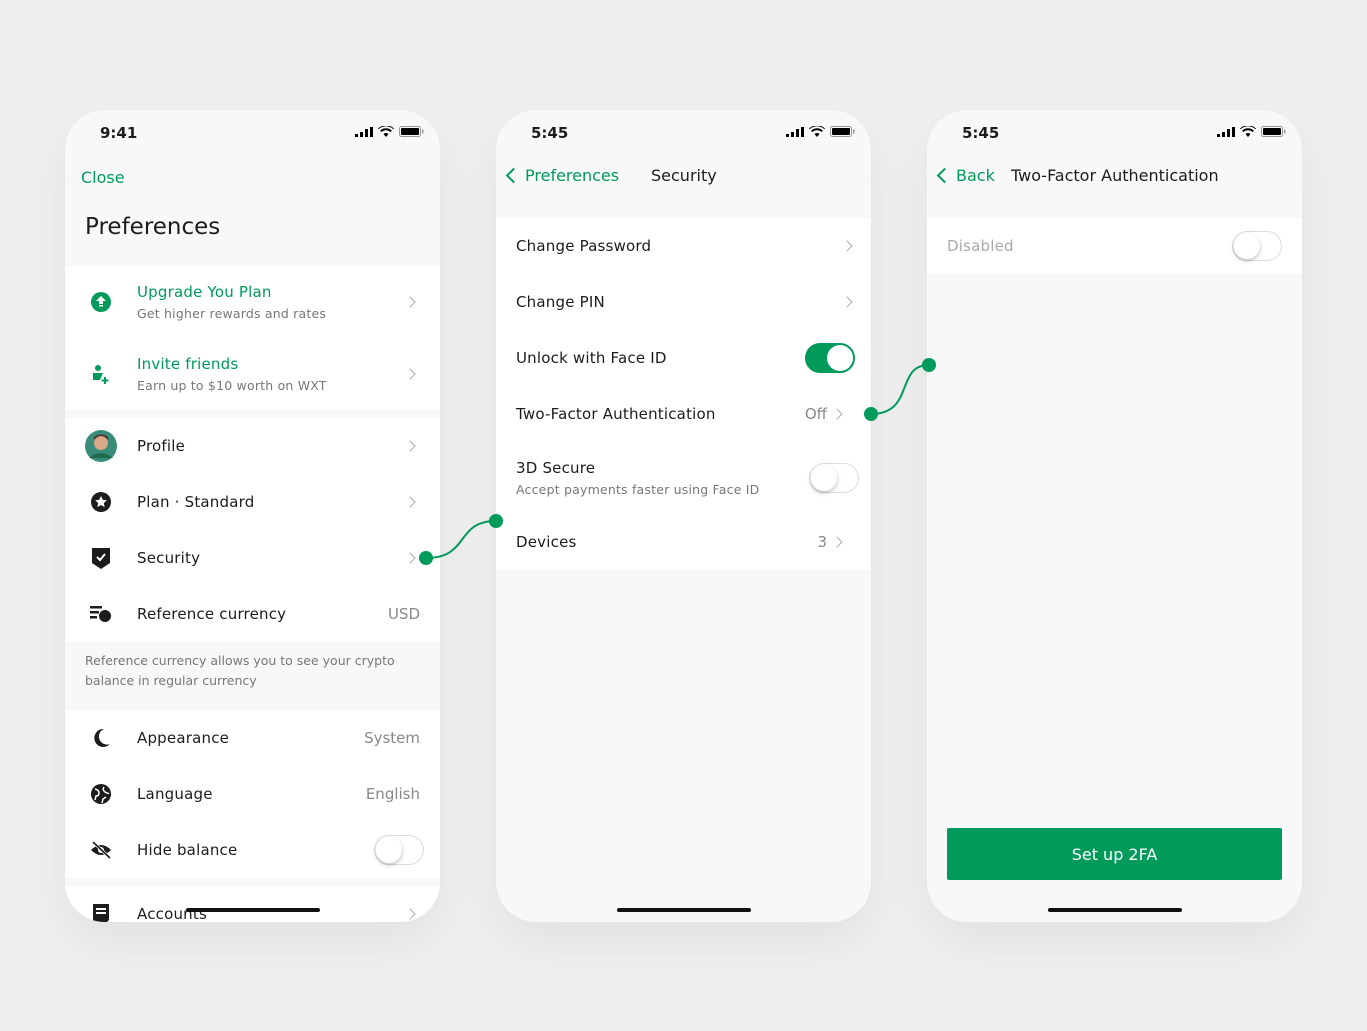 The height and width of the screenshot is (1031, 1367). What do you see at coordinates (677, 461) in the screenshot?
I see `flow-connectors` at bounding box center [677, 461].